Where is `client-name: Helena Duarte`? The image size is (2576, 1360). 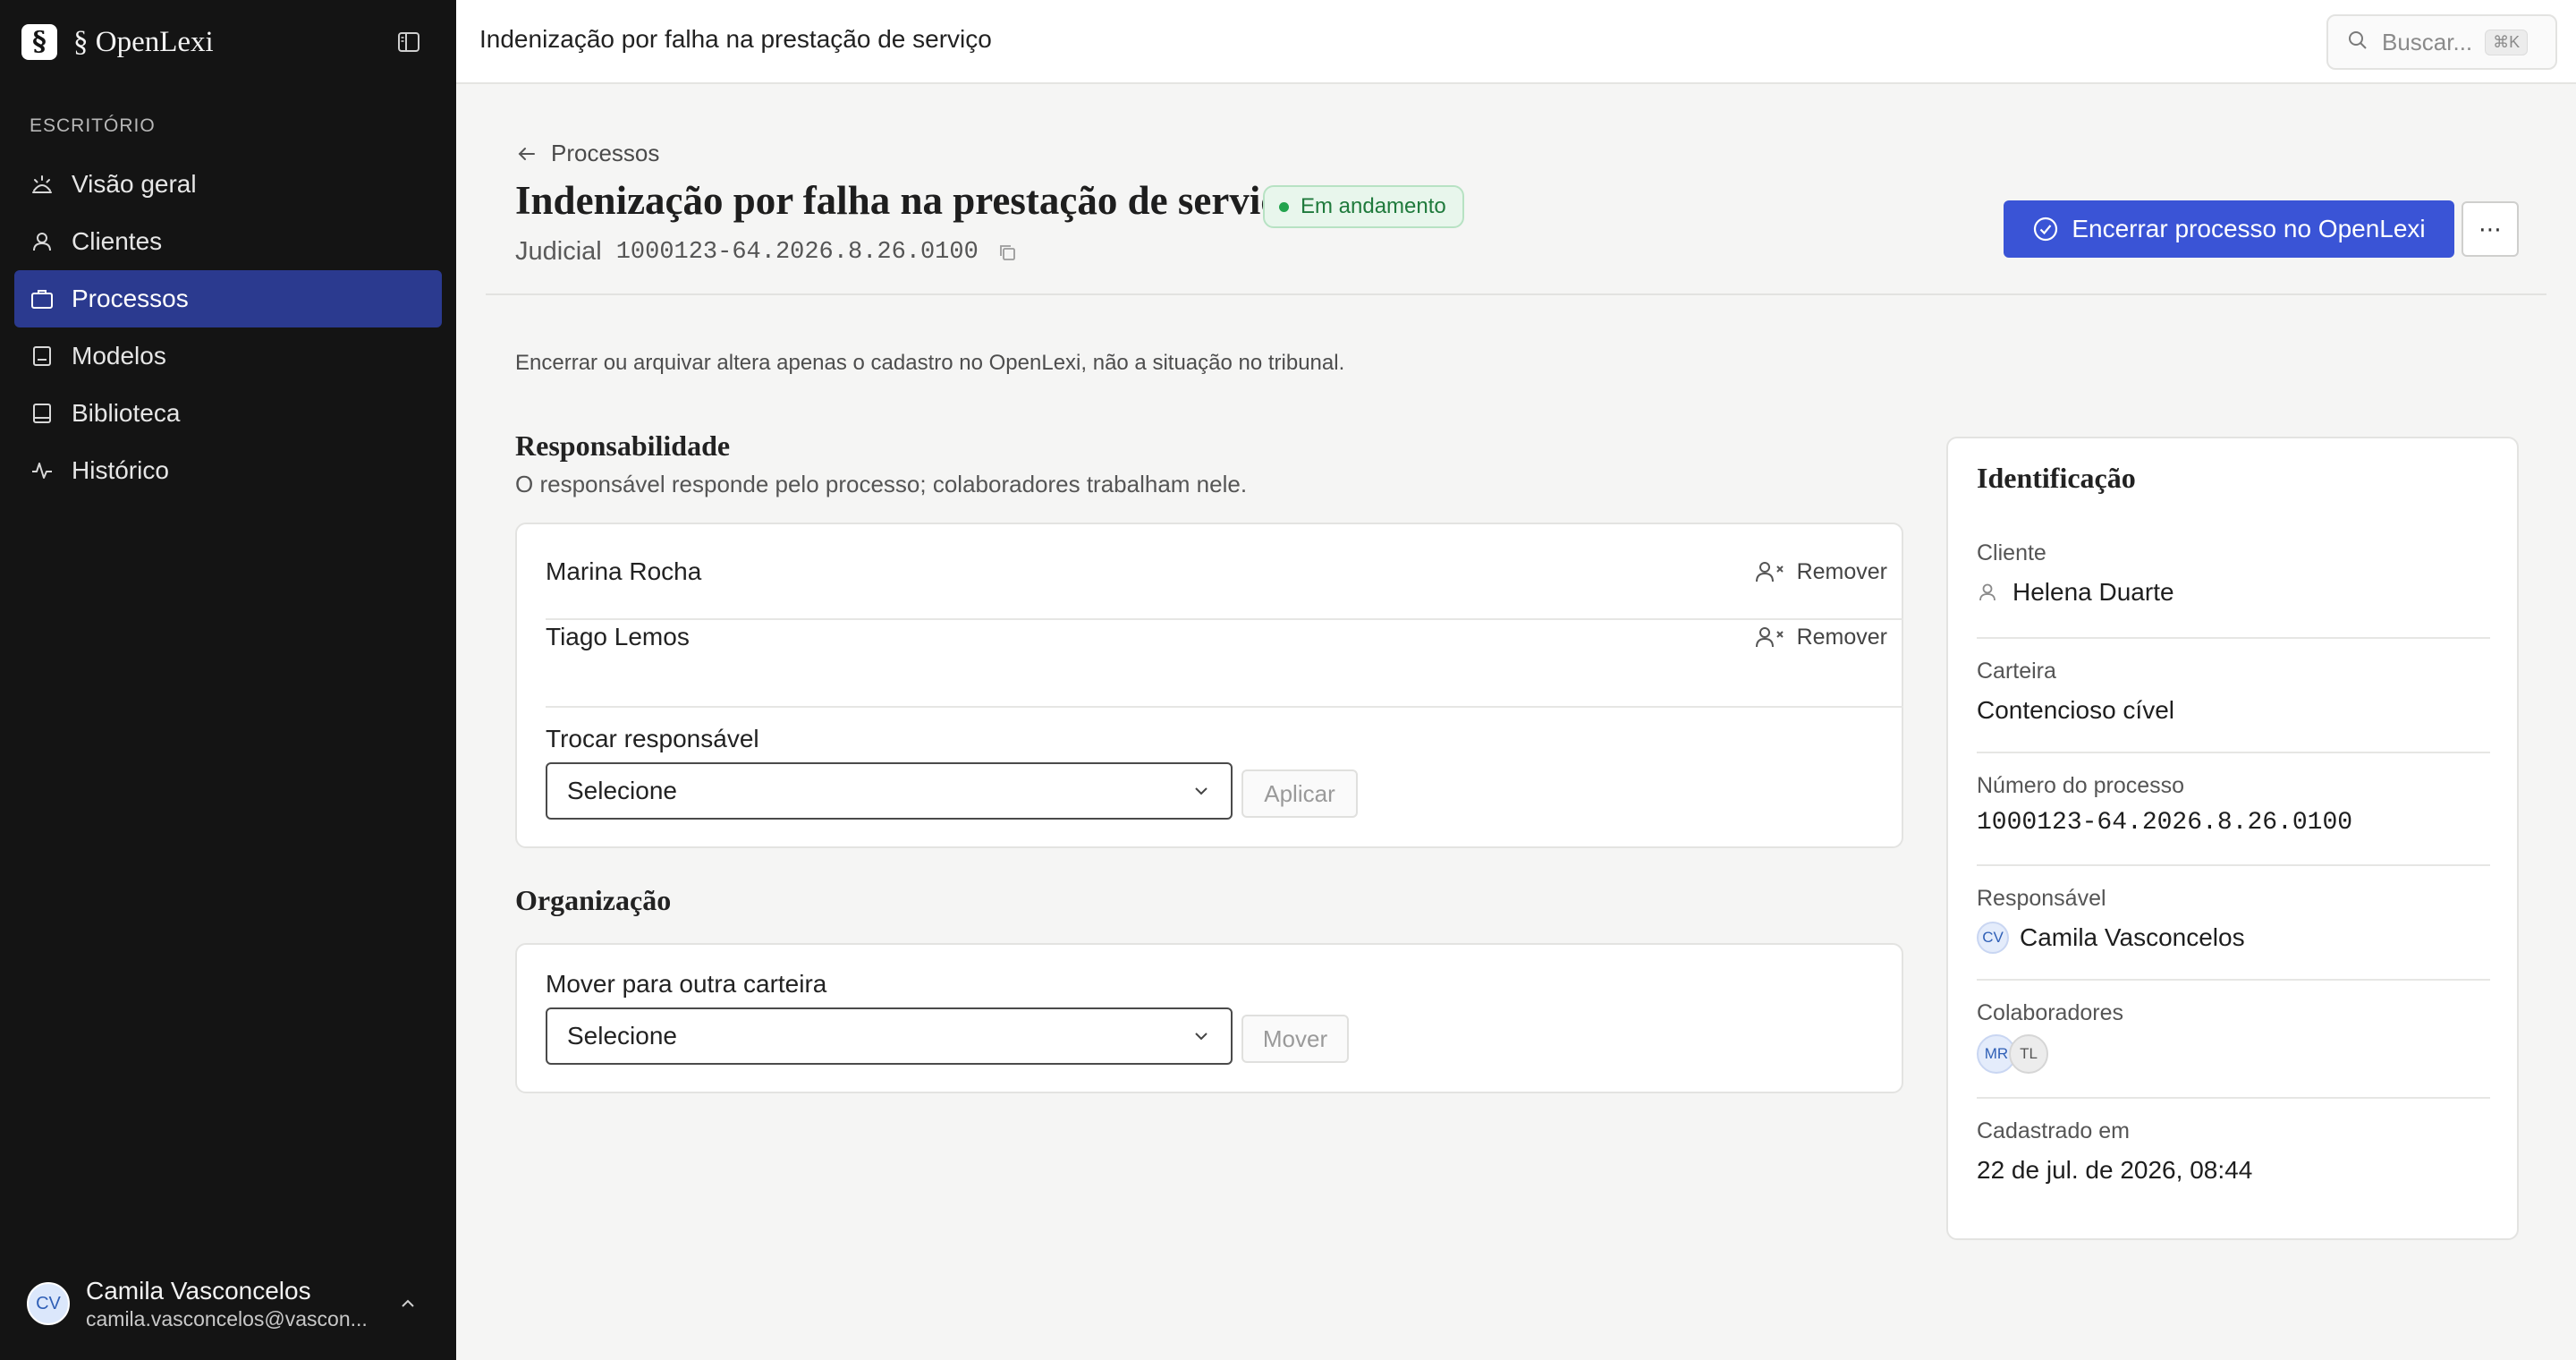
client-name: Helena Duarte is located at coordinates (2093, 592).